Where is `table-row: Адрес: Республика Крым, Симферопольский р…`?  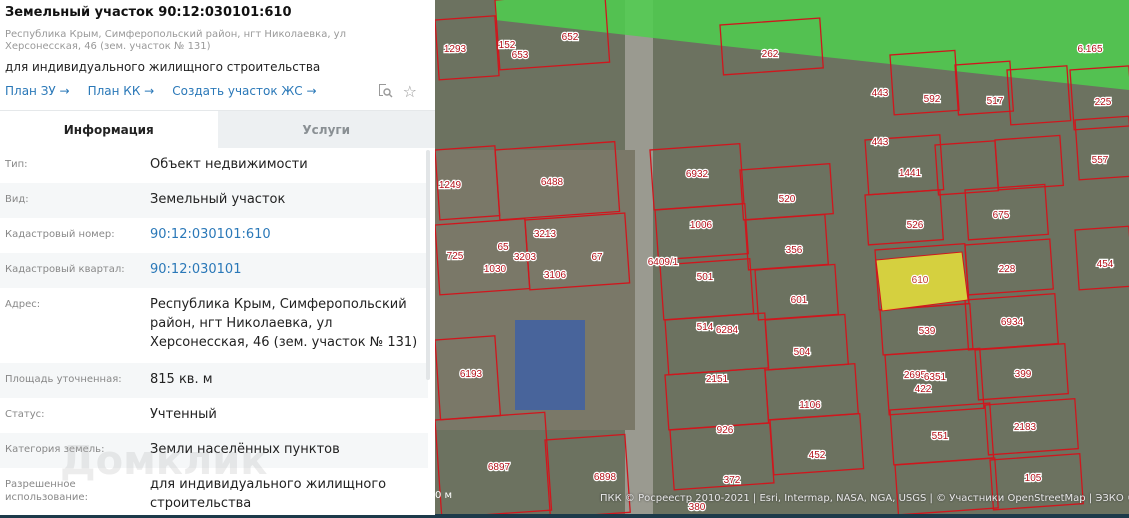
table-row: Адрес: Республика Крым, Симферопольский р… is located at coordinates (214, 325).